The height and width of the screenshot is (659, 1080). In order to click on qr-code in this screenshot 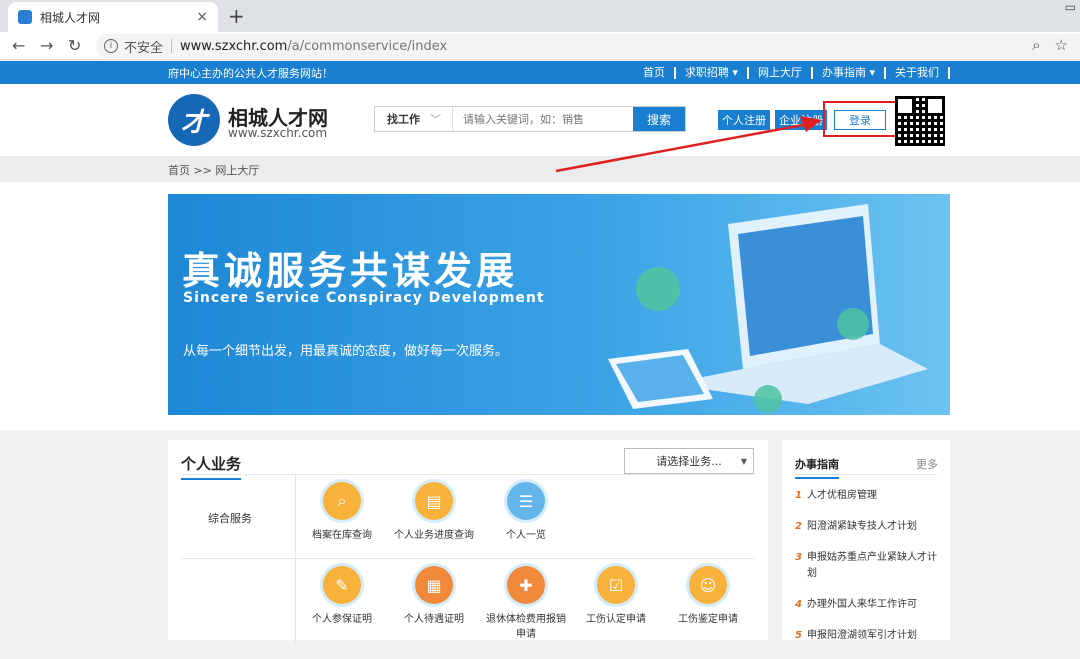, I will do `click(920, 121)`.